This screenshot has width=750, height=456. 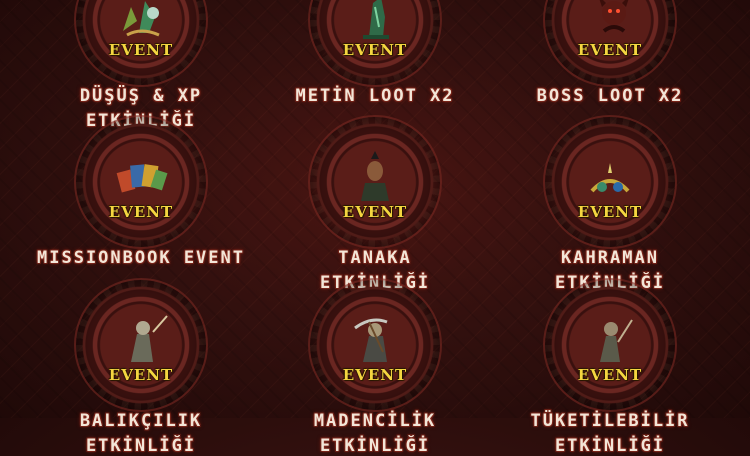 I want to click on fisherman-icon, so click(x=149, y=338).